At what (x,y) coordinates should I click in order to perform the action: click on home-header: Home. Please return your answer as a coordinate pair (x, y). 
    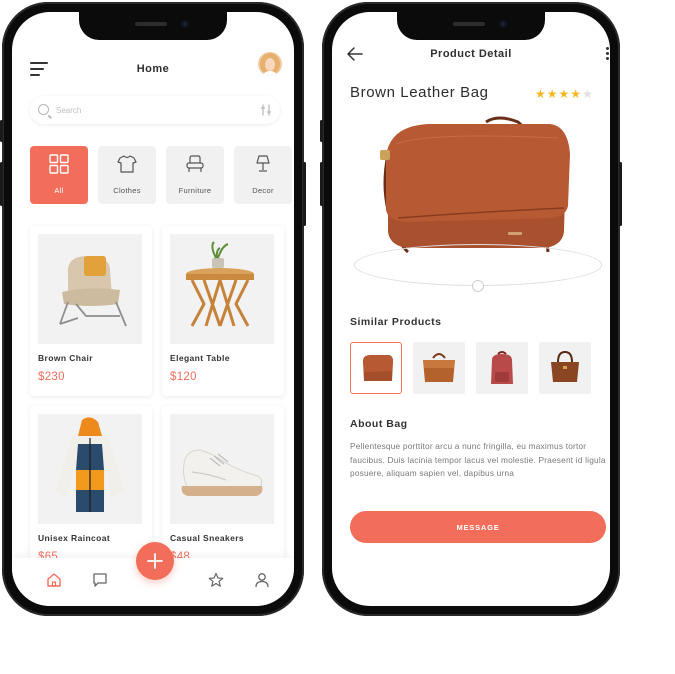
    Looking at the image, I should click on (153, 70).